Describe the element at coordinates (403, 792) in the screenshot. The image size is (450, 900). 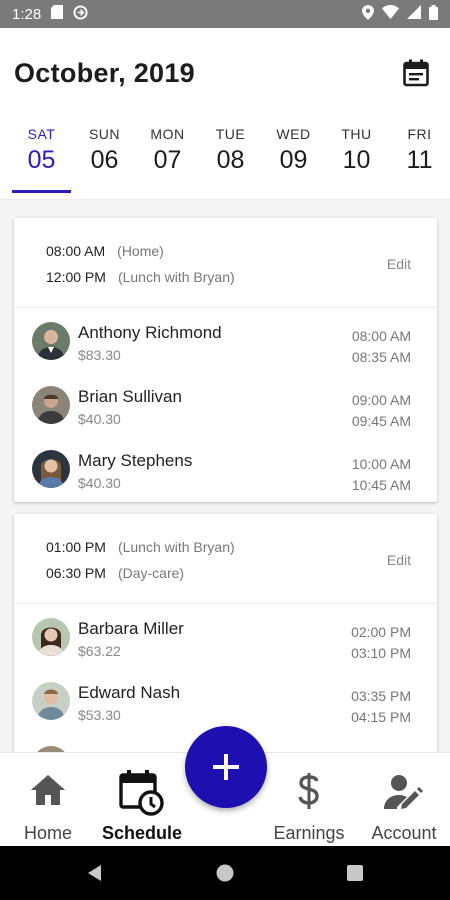
I see `account-edit-icon` at that location.